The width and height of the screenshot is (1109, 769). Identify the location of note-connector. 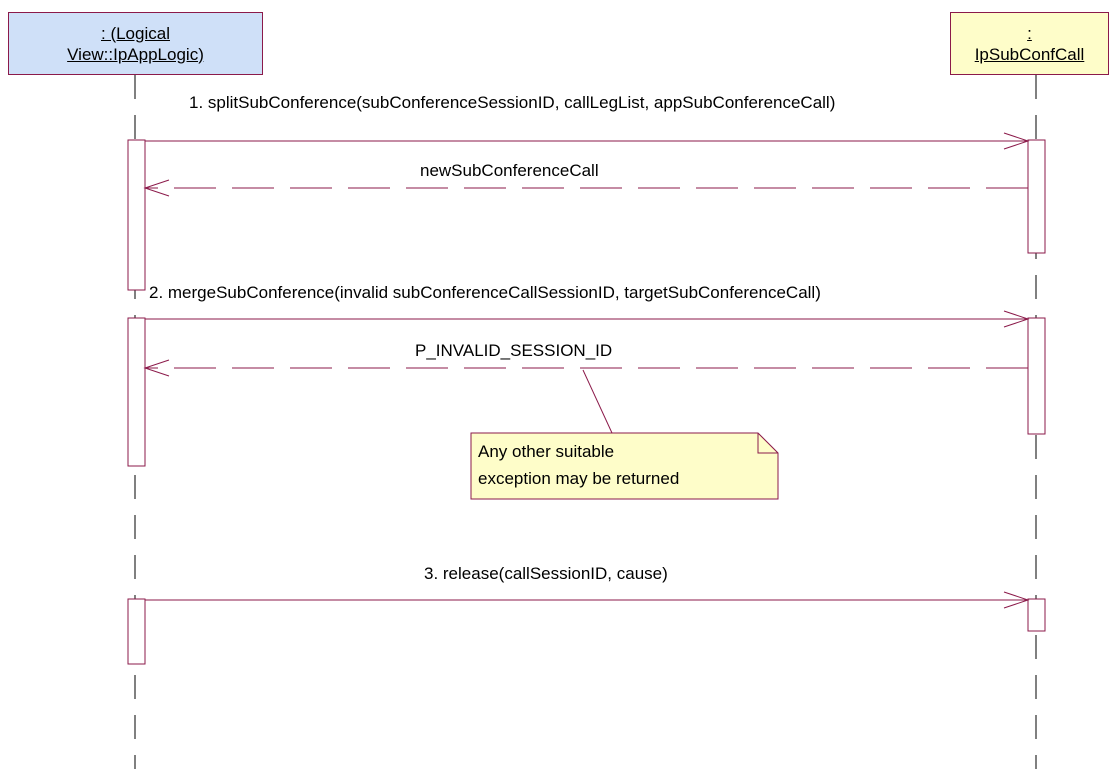
(597, 401).